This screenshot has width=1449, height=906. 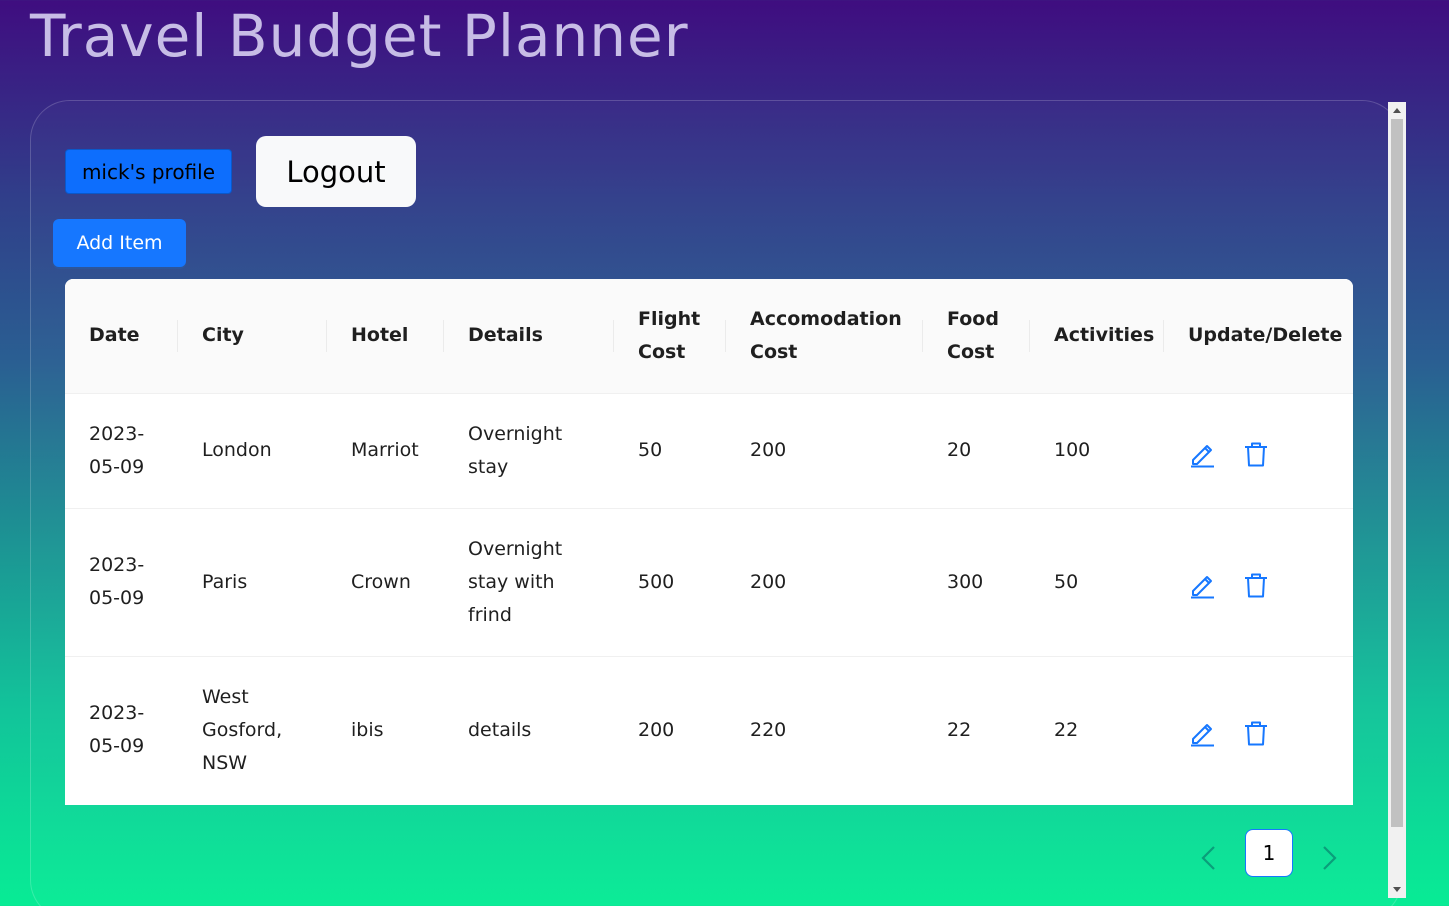 What do you see at coordinates (1397, 889) in the screenshot?
I see `scroll-down-arrow-icon` at bounding box center [1397, 889].